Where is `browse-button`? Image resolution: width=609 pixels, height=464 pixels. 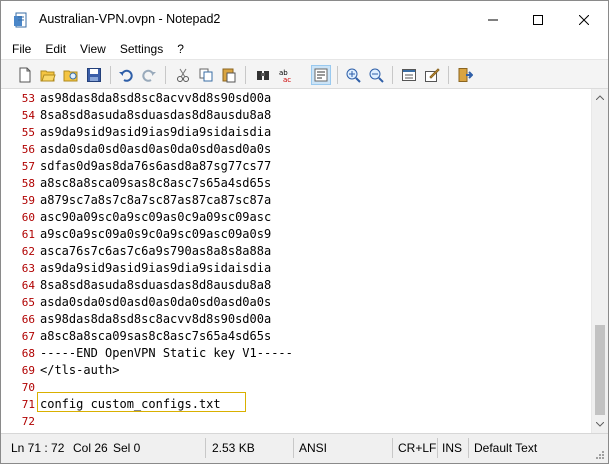
browse-button is located at coordinates (71, 75).